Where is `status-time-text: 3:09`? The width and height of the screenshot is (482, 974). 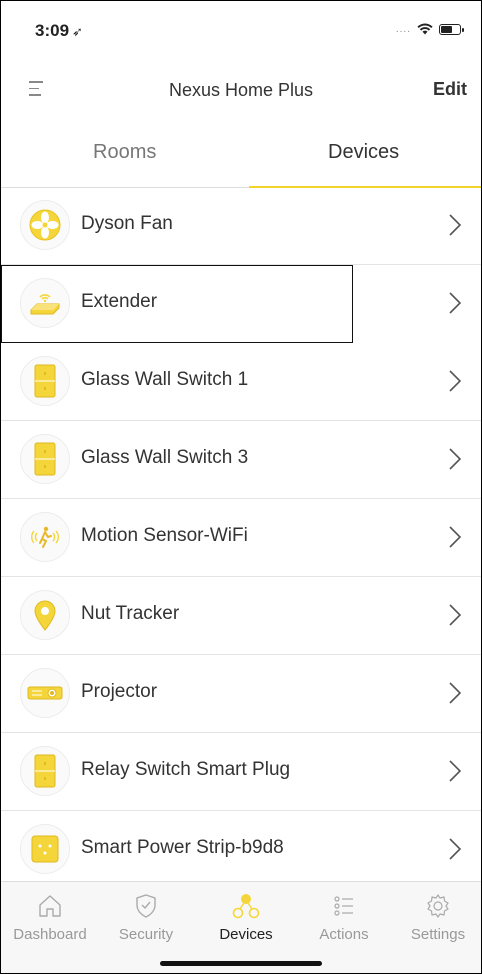 status-time-text: 3:09 is located at coordinates (52, 30).